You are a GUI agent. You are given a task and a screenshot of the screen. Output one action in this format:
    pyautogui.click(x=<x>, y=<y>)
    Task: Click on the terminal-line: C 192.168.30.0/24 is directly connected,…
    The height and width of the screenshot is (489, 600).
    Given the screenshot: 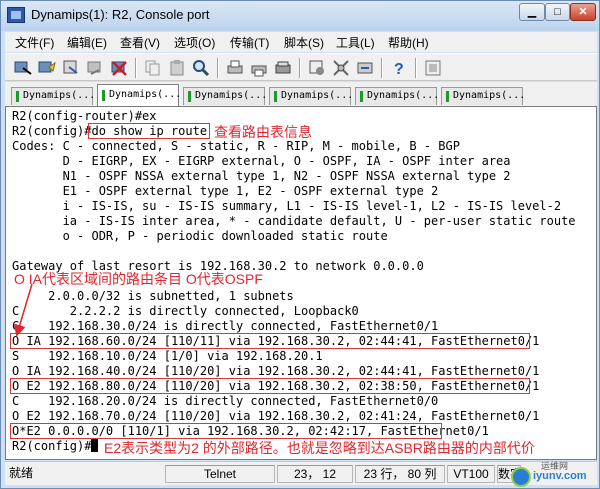 What is the action you would take?
    pyautogui.click(x=225, y=326)
    